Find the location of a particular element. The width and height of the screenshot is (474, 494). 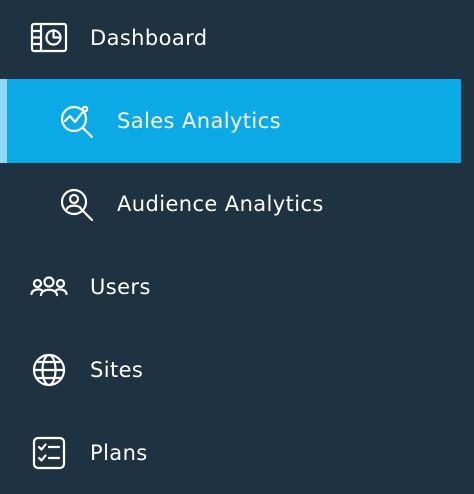

sidebar-item-label: Dashboard is located at coordinates (149, 37).